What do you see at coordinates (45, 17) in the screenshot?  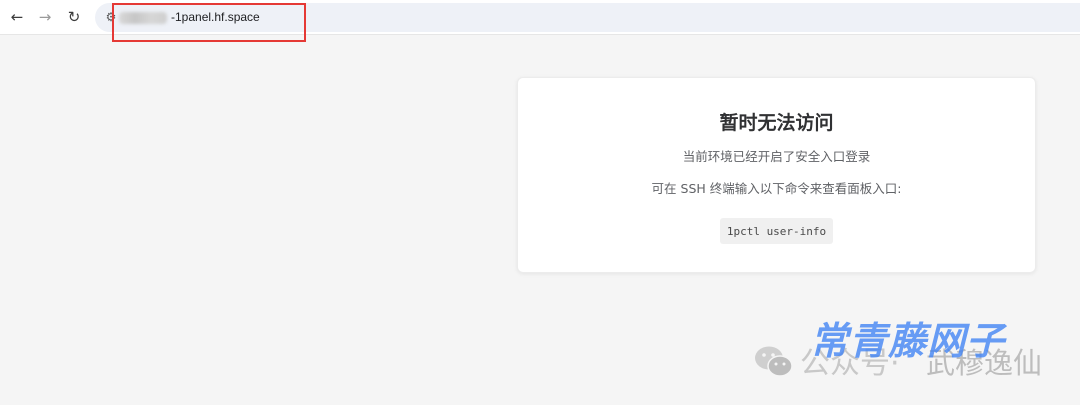 I see `forward-arrow-icon: →` at bounding box center [45, 17].